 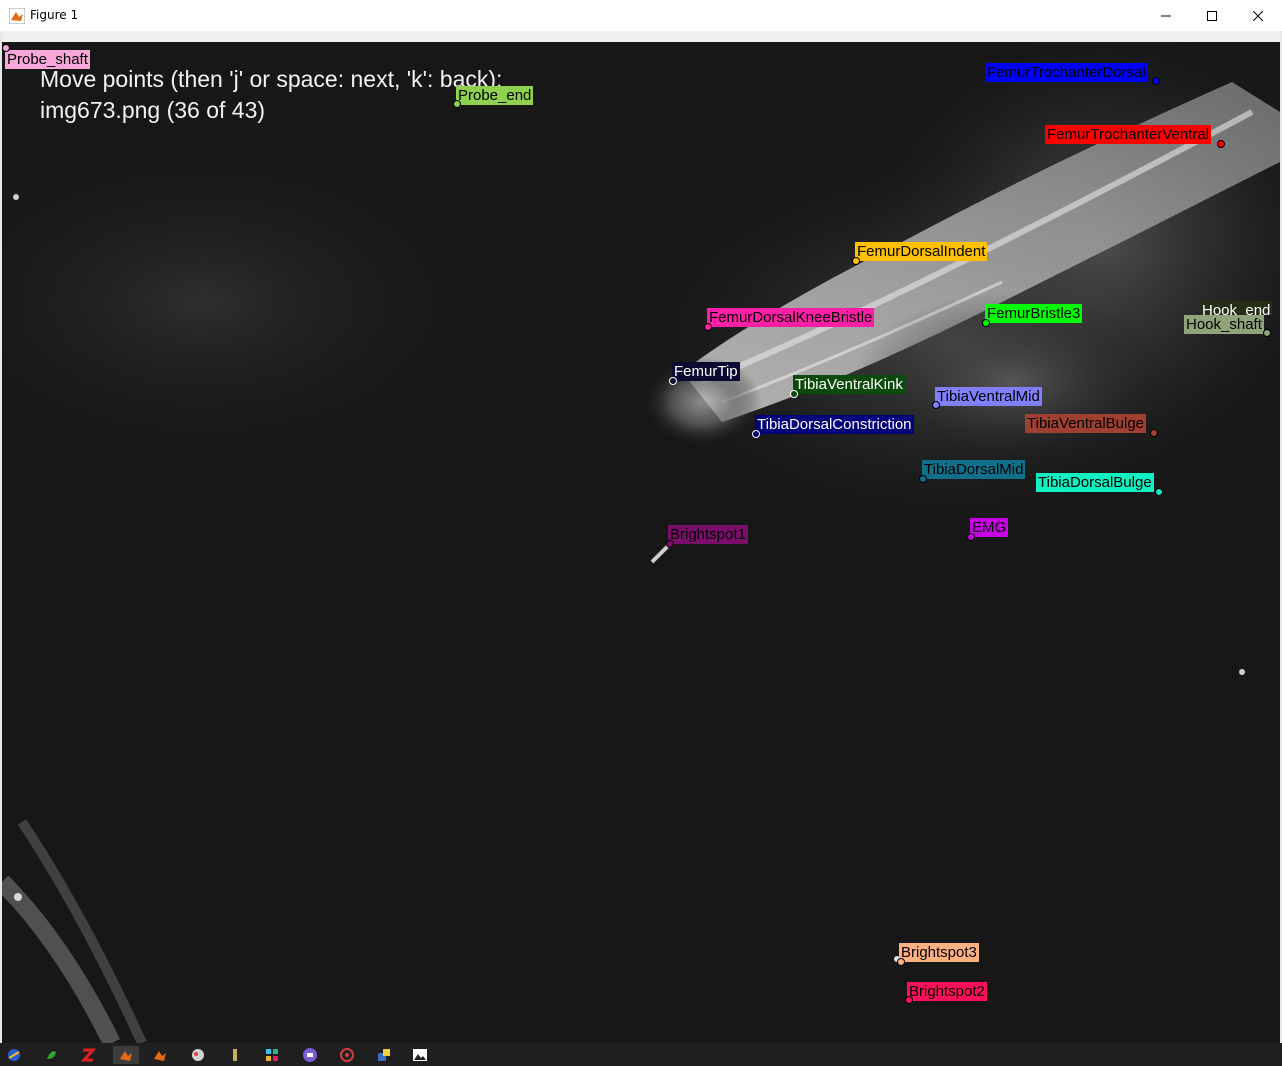 I want to click on app-11-icon, so click(x=384, y=1055).